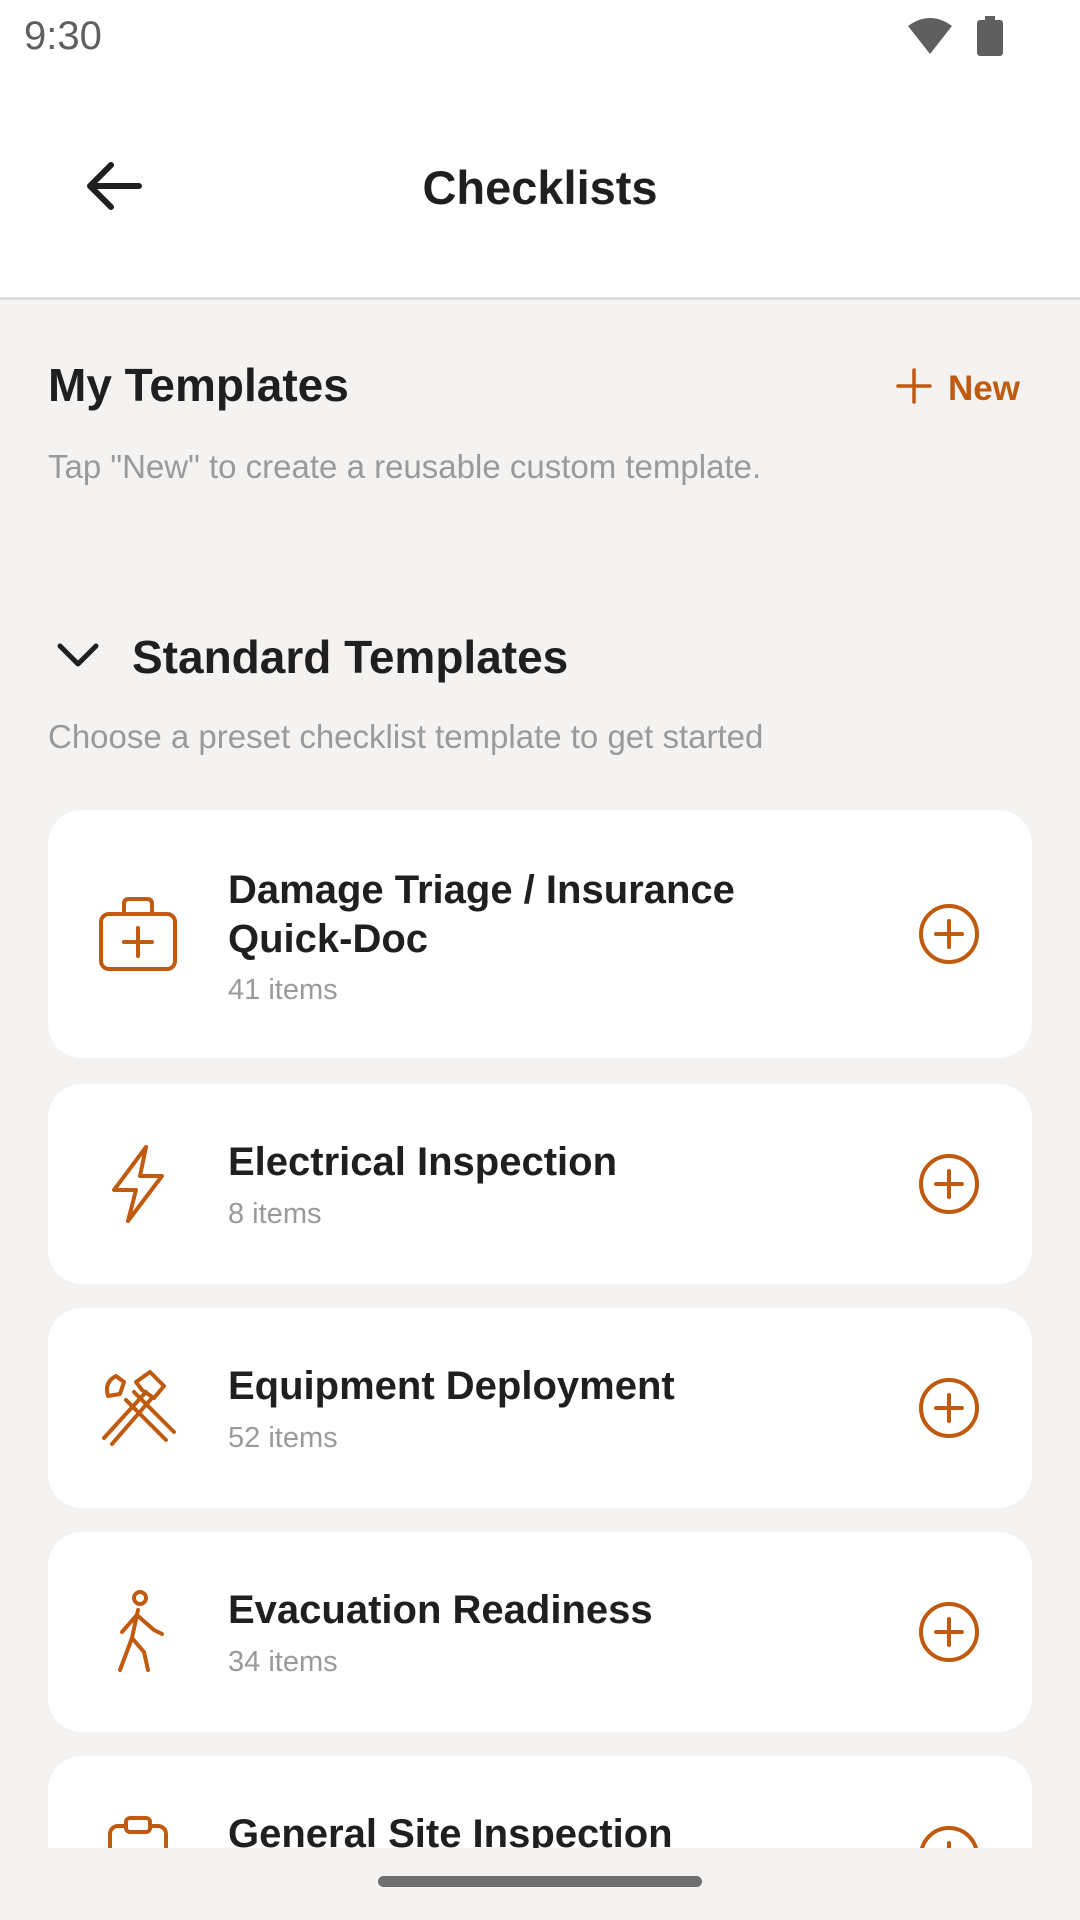  I want to click on template-card-evacuation-readiness: Evacuation Readiness 34 items, so click(540, 1632).